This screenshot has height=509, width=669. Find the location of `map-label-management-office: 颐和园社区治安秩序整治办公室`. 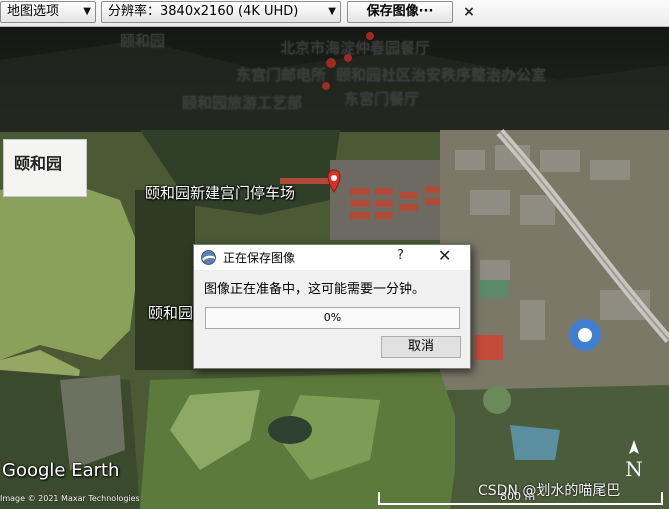

map-label-management-office: 颐和园社区治安秩序整治办公室 is located at coordinates (441, 75).